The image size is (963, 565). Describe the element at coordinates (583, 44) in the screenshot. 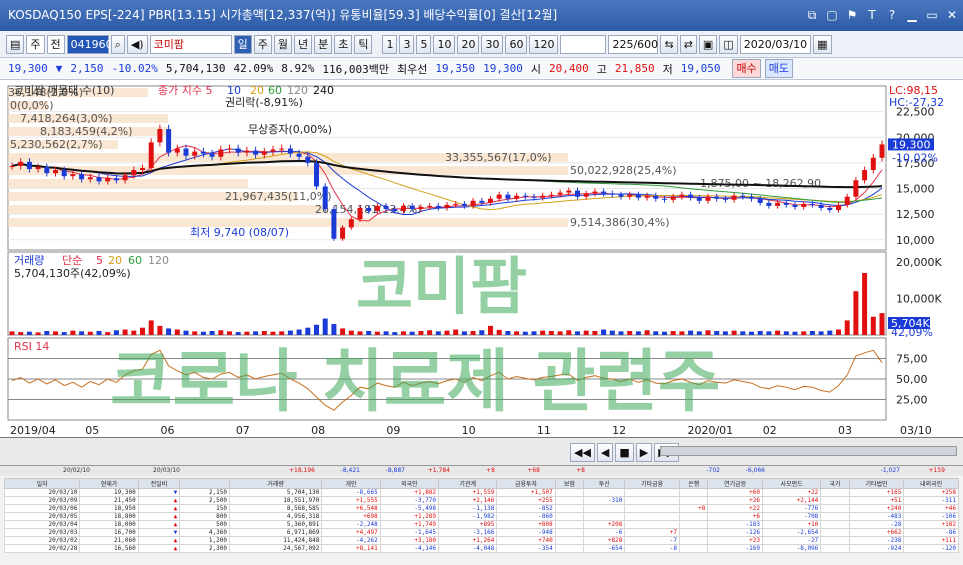

I see `custom-period-input` at that location.